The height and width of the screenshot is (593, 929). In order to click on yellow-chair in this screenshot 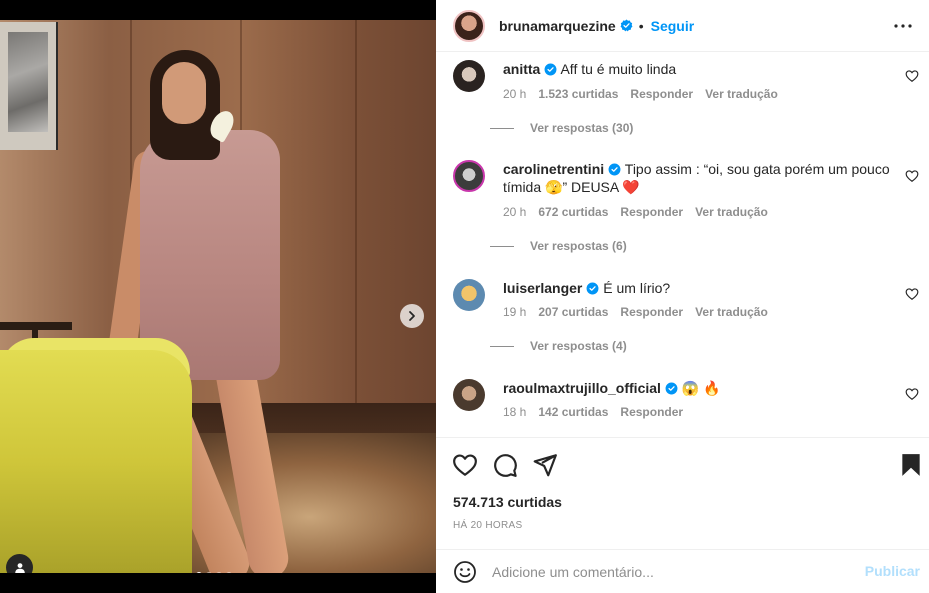, I will do `click(96, 461)`.